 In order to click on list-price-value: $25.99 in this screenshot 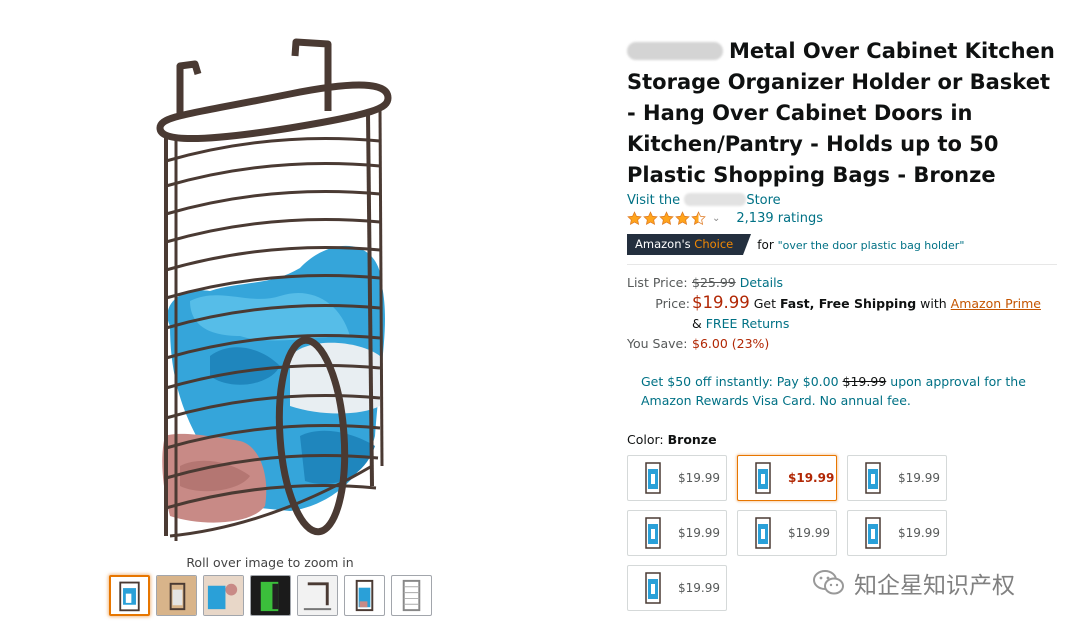, I will do `click(714, 282)`.